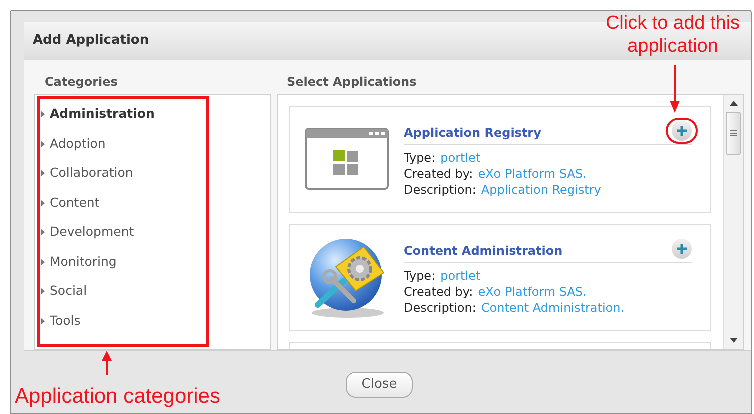 This screenshot has height=414, width=754. Describe the element at coordinates (81, 82) in the screenshot. I see `categories-heading: Categories` at that location.